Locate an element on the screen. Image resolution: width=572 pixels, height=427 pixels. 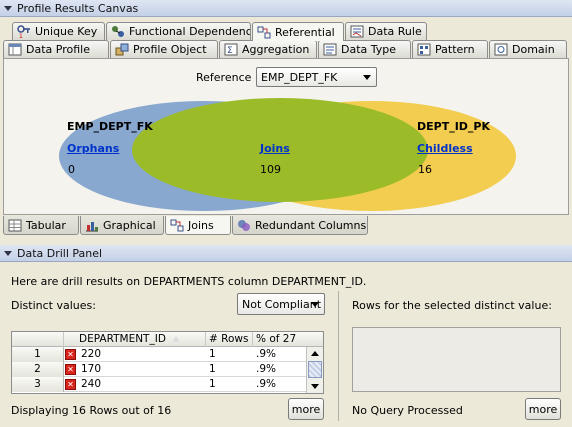
compliance-filter-value: Not Compliant is located at coordinates (282, 304).